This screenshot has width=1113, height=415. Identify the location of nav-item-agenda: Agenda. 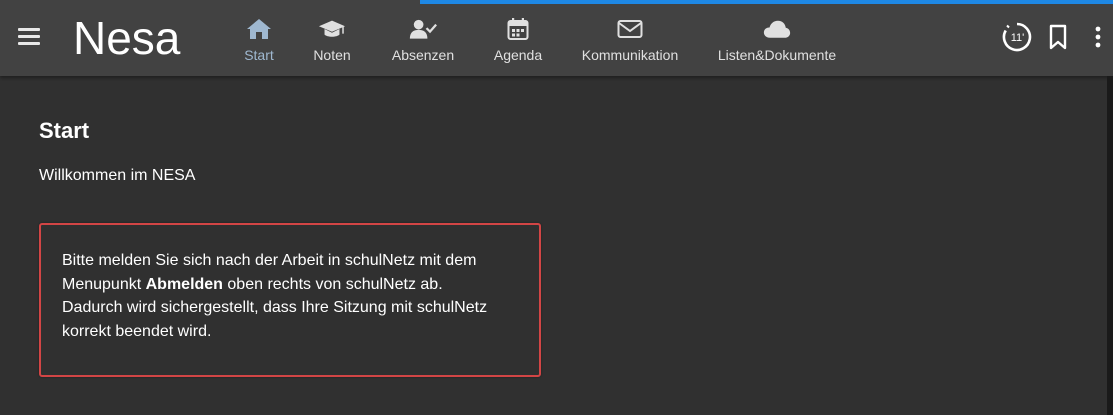
(518, 41).